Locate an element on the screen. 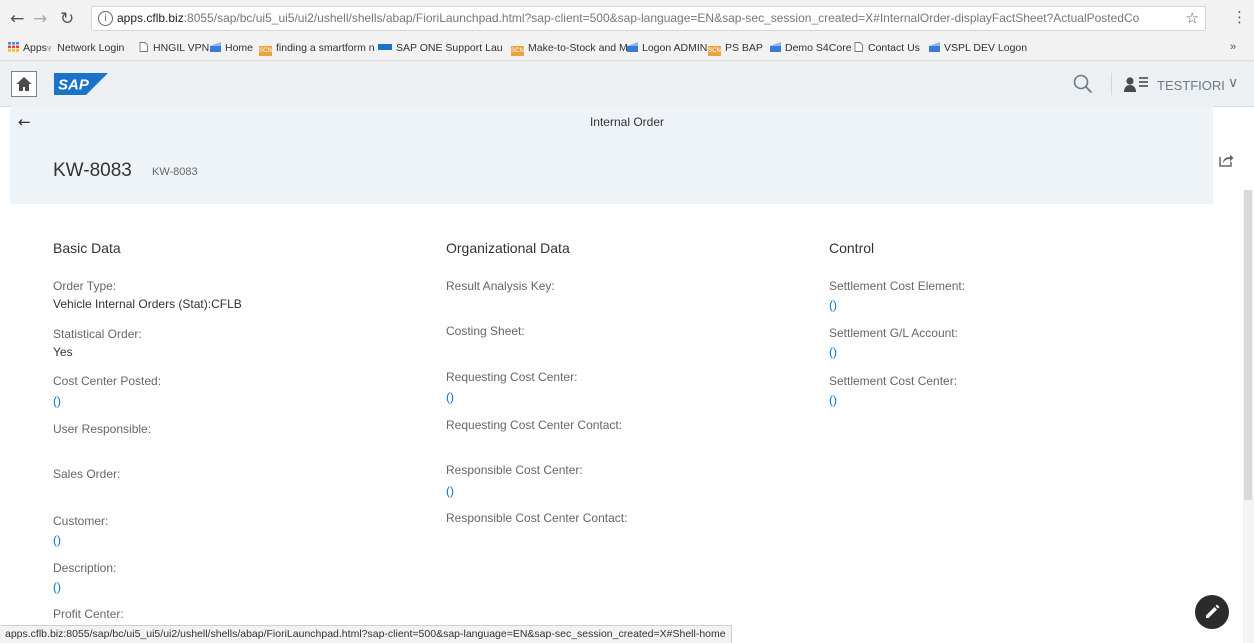  network-icon: ♆ is located at coordinates (49, 49).